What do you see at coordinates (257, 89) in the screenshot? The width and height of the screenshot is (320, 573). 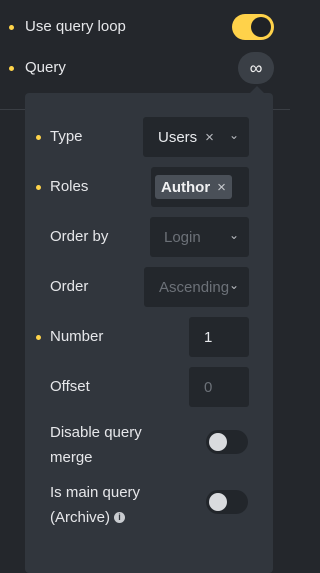 I see `popover-arrow` at bounding box center [257, 89].